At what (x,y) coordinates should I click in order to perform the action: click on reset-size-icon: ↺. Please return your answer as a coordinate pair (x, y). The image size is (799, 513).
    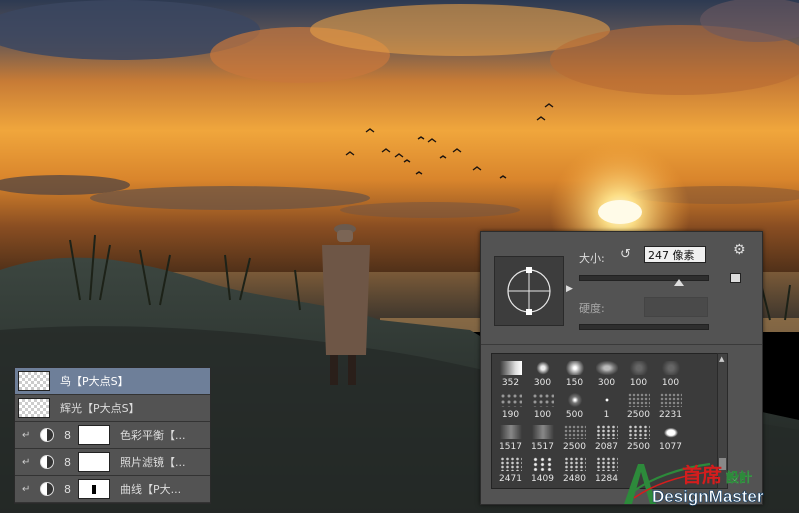
    Looking at the image, I should click on (625, 254).